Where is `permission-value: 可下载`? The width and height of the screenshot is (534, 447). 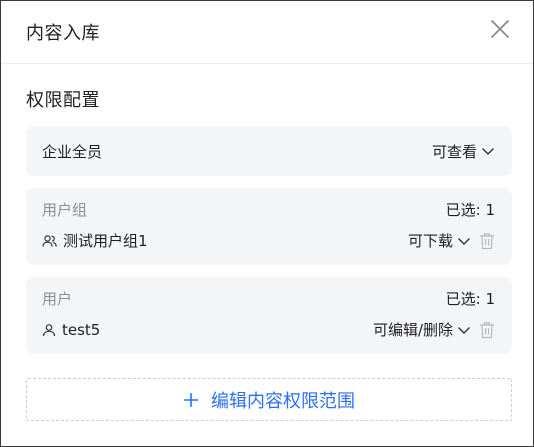
permission-value: 可下载 is located at coordinates (430, 241).